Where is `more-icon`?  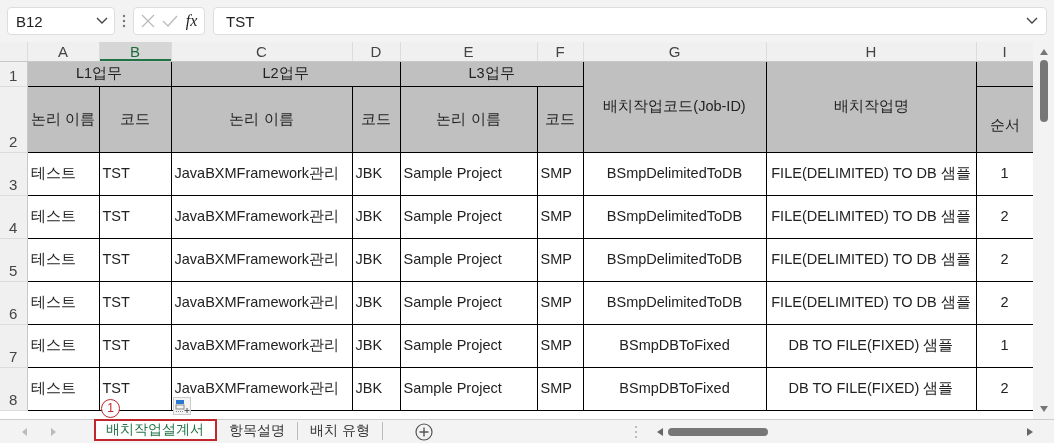 more-icon is located at coordinates (124, 21).